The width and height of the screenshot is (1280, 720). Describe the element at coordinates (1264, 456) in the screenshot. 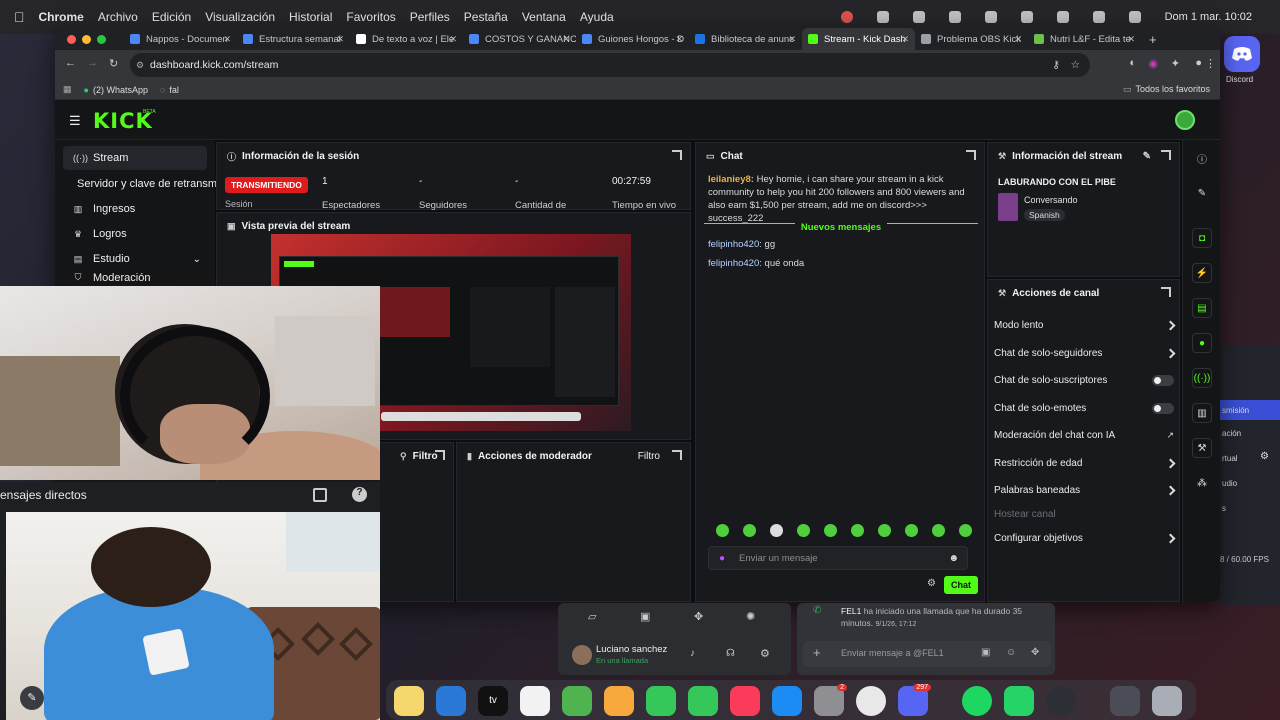

I see `obs-gear-icon: ⚙` at that location.